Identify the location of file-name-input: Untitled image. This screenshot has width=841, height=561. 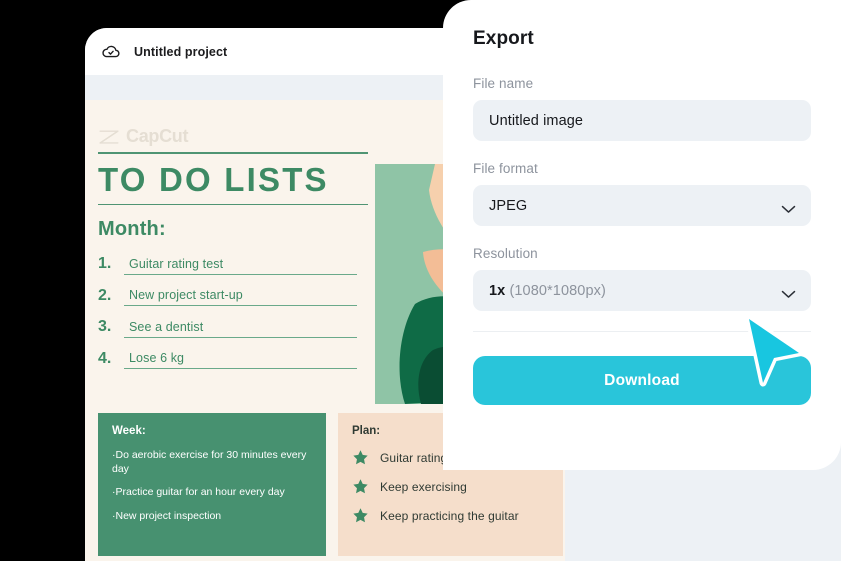
(642, 120).